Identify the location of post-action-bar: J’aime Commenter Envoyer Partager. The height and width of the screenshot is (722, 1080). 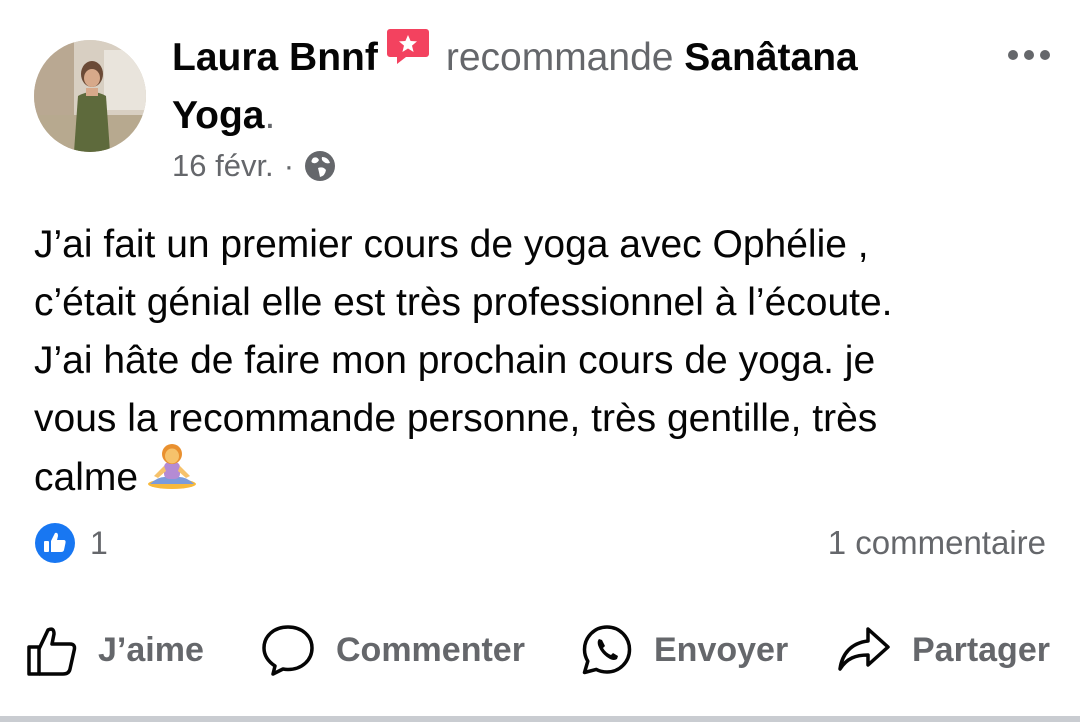
(540, 650).